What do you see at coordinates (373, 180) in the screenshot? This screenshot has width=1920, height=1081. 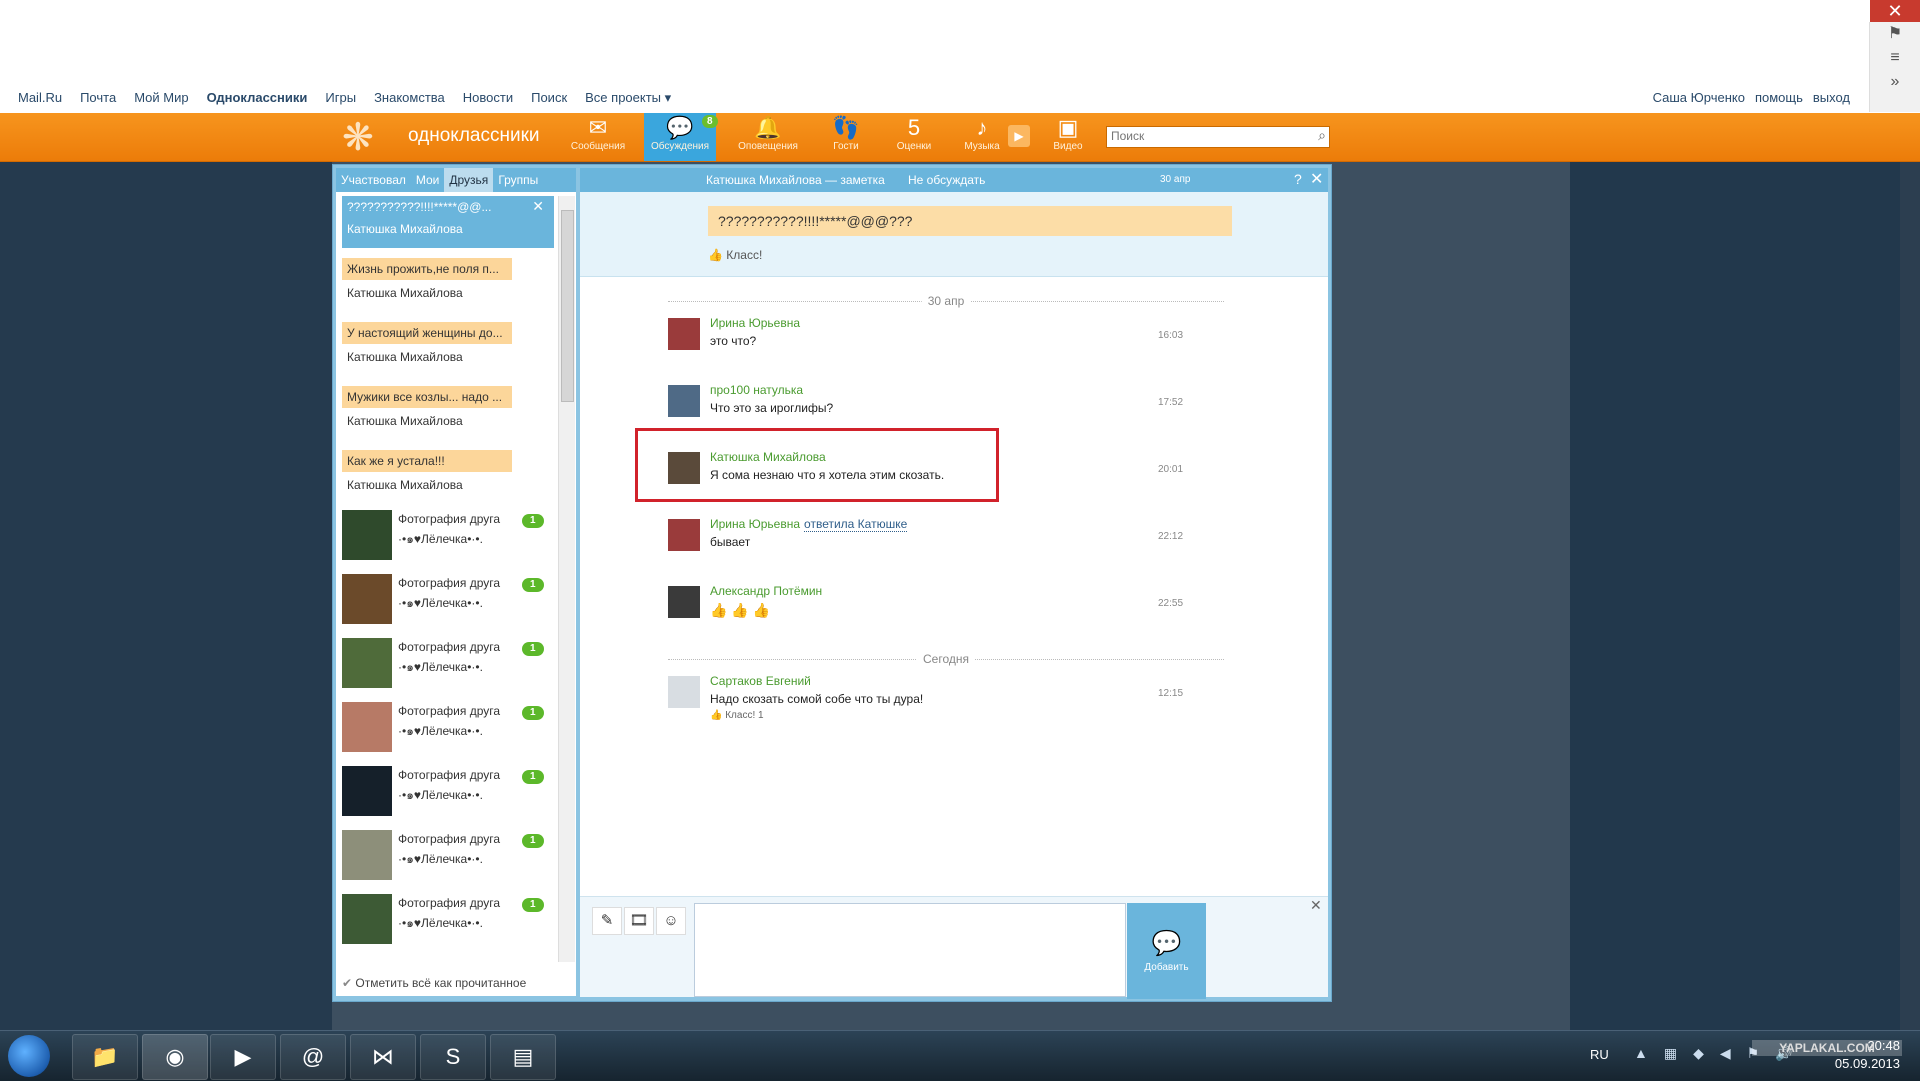 I see `tab-participated: Участвовал` at bounding box center [373, 180].